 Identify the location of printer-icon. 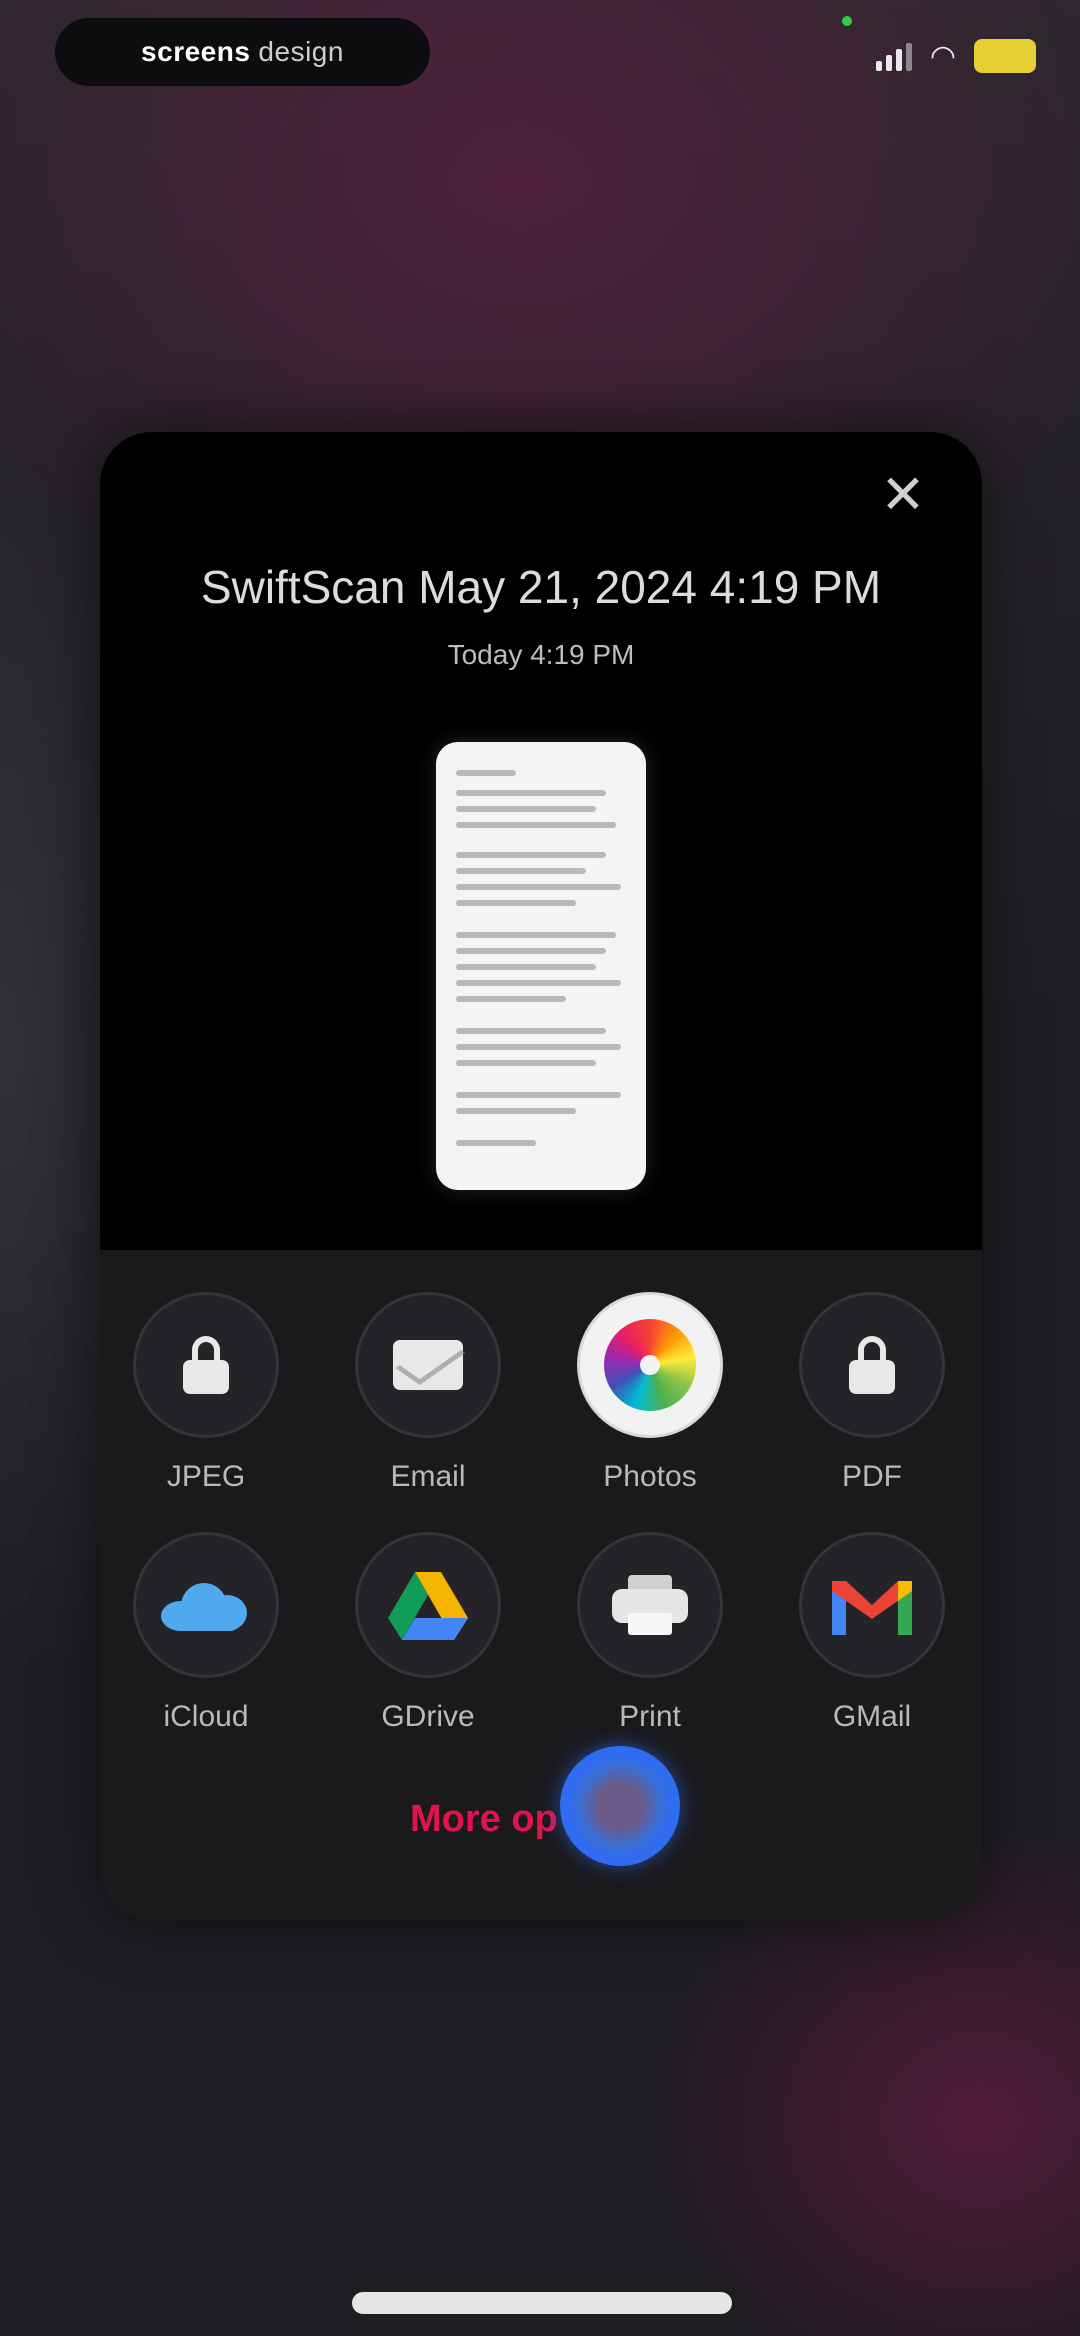
(650, 1605).